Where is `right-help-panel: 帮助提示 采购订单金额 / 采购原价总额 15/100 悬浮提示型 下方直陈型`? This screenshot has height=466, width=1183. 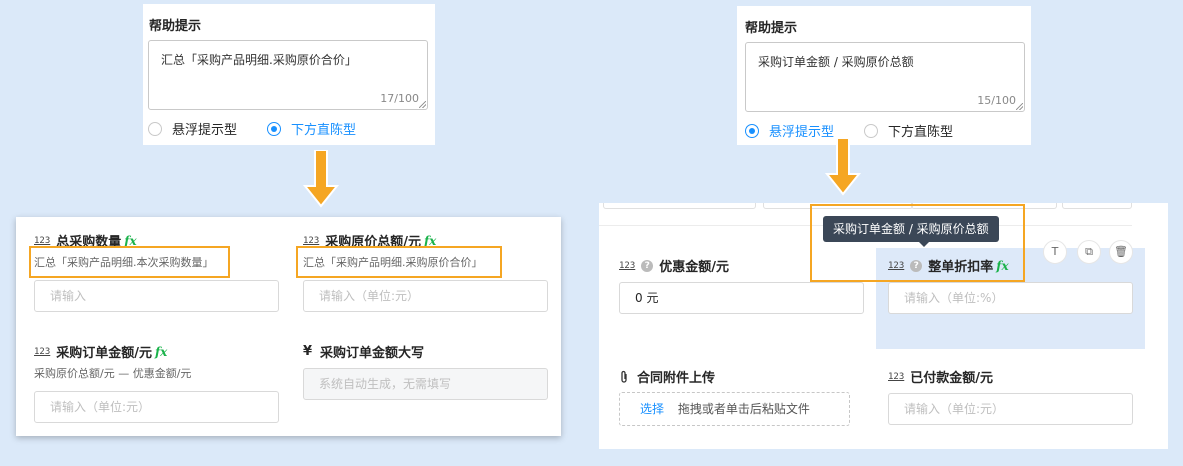 right-help-panel: 帮助提示 采购订单金额 / 采购原价总额 15/100 悬浮提示型 下方直陈型 is located at coordinates (884, 75).